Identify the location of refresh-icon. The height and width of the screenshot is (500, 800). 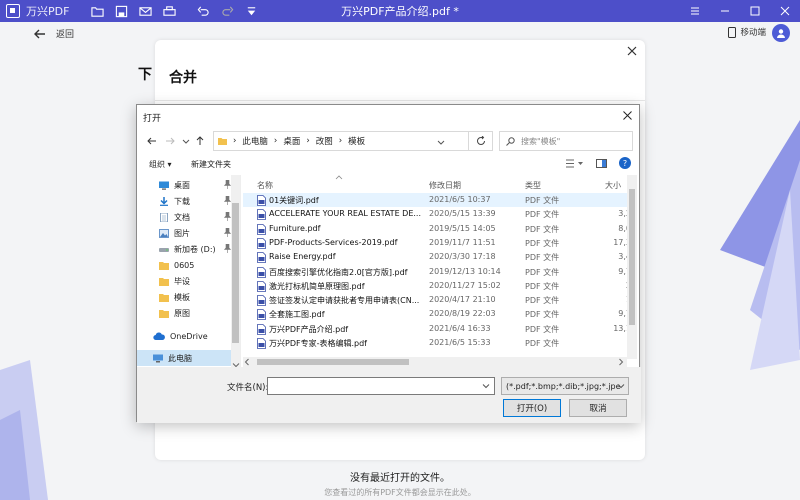
(480, 140).